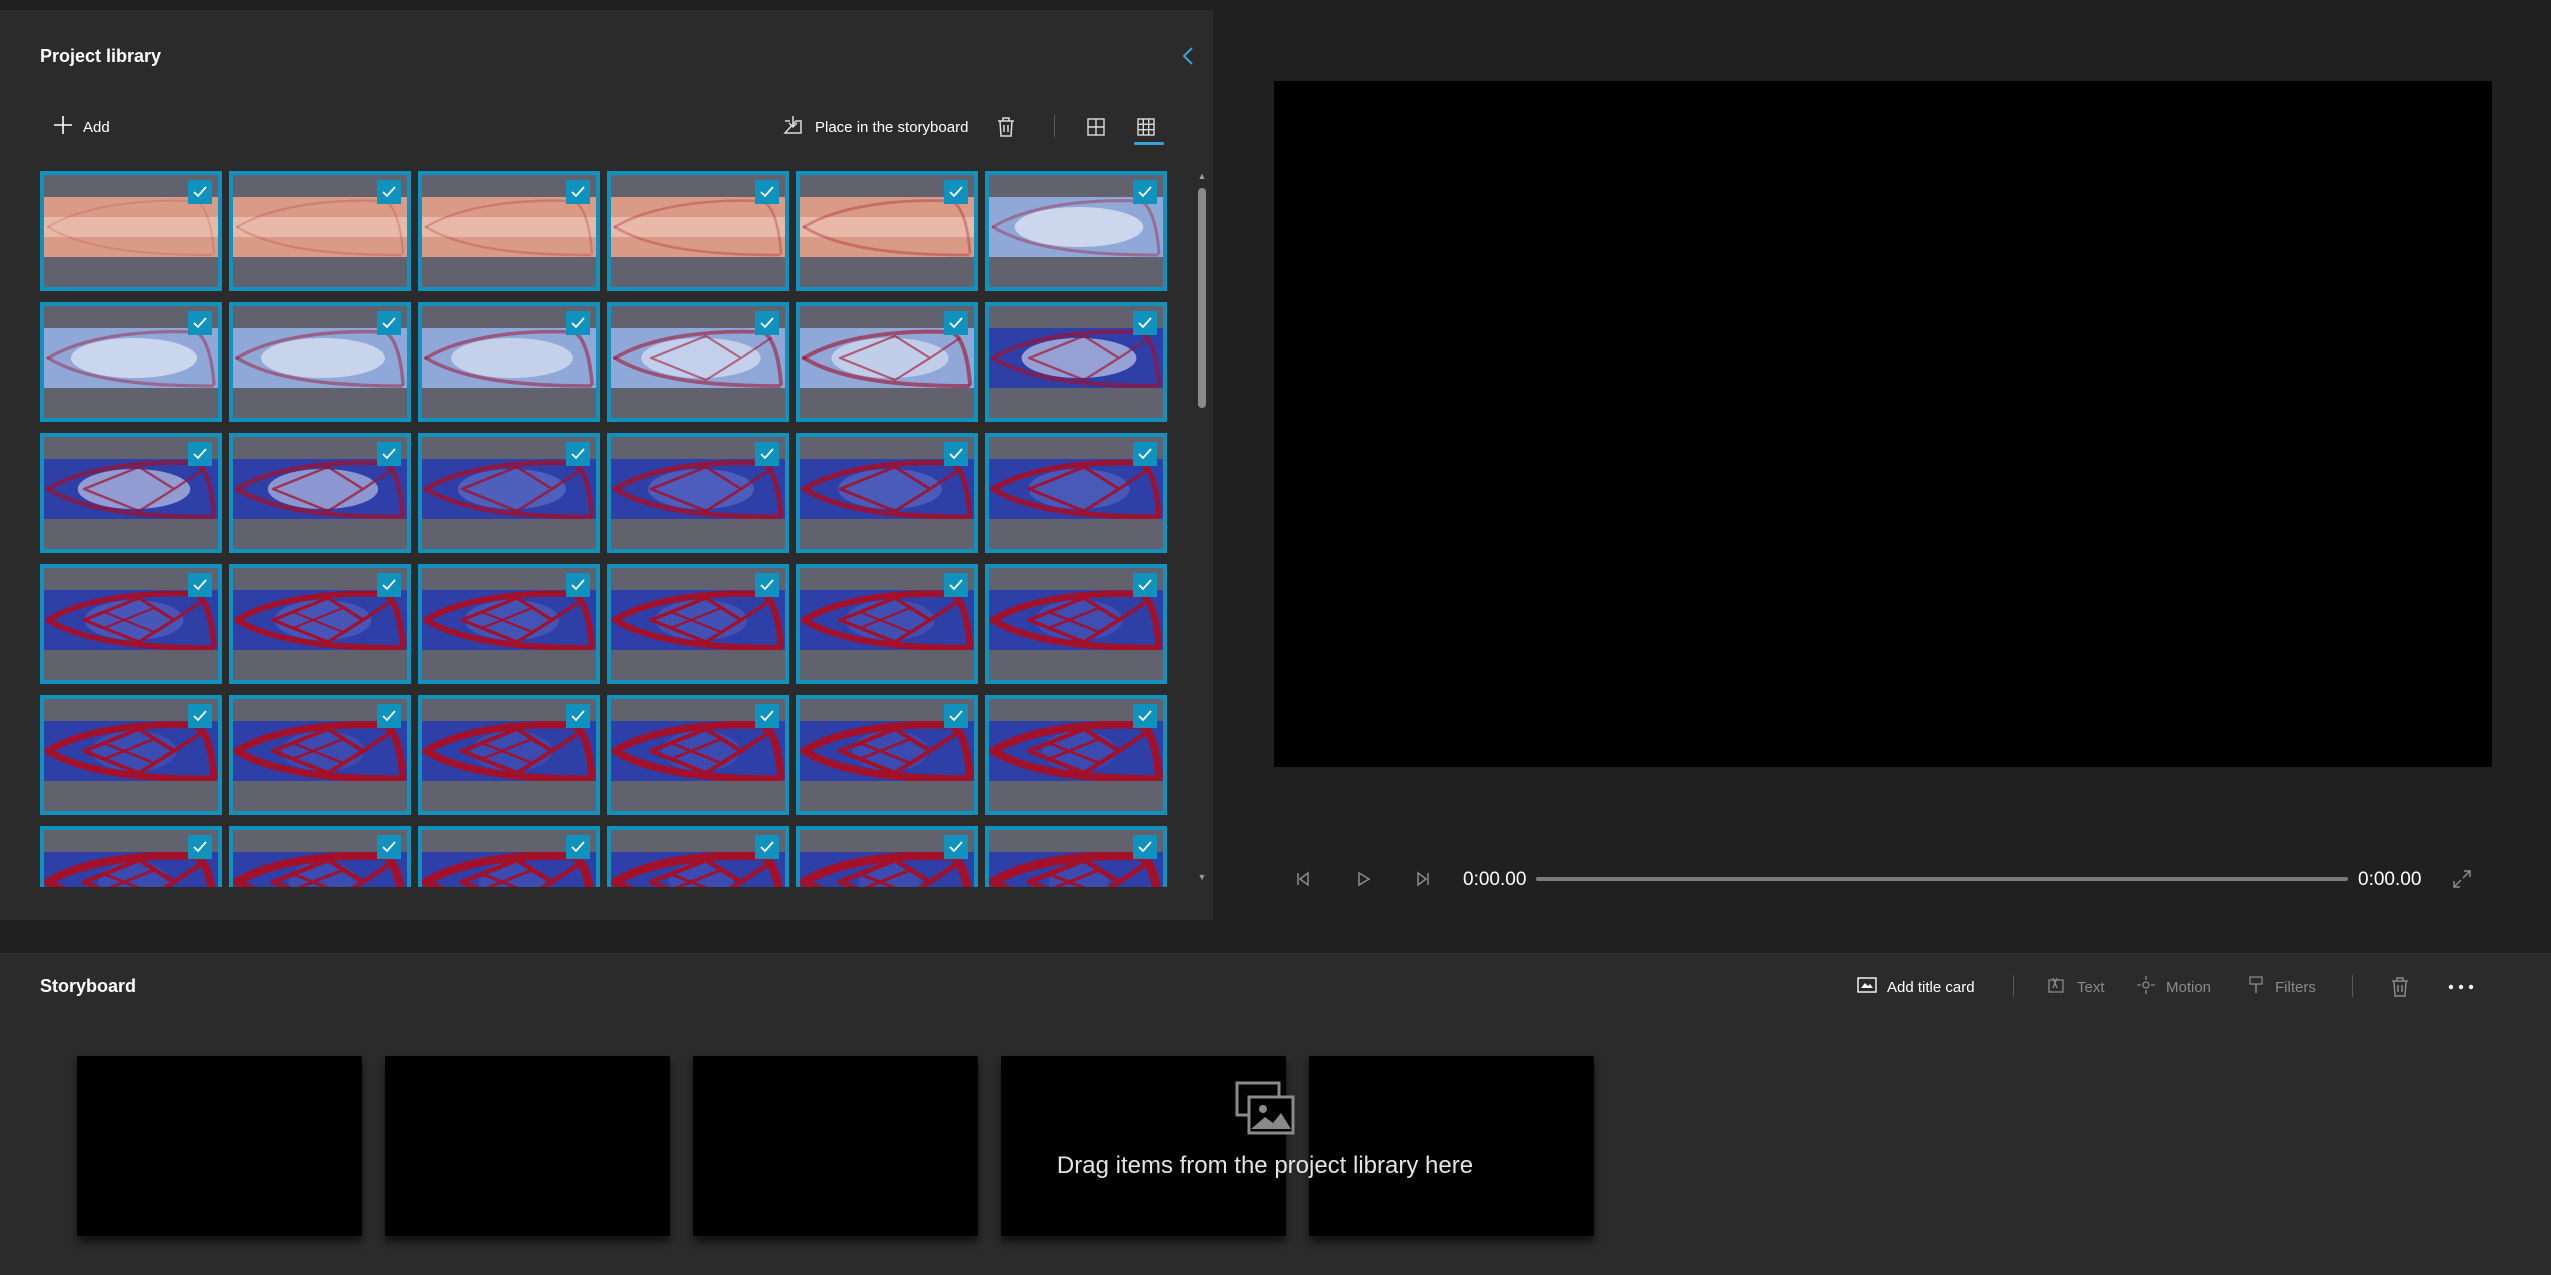  I want to click on toolbar-divider, so click(2352, 986).